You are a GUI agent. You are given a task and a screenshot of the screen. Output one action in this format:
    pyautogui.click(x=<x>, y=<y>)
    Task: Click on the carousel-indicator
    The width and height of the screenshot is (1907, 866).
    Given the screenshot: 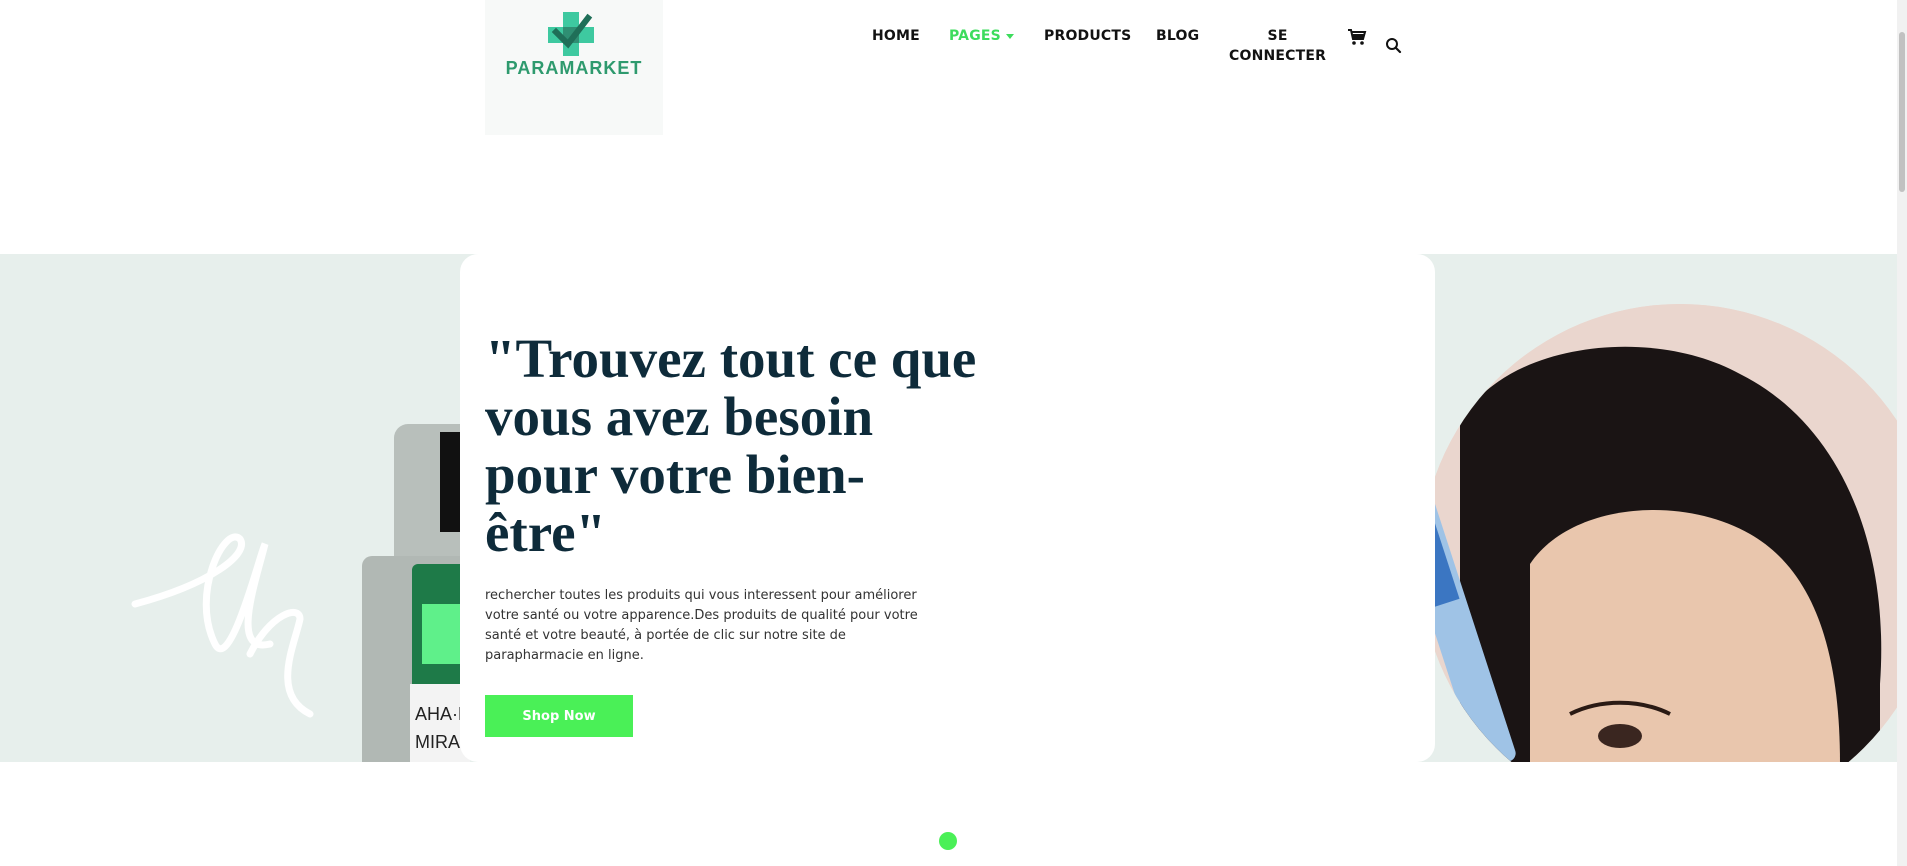 What is the action you would take?
    pyautogui.click(x=948, y=841)
    